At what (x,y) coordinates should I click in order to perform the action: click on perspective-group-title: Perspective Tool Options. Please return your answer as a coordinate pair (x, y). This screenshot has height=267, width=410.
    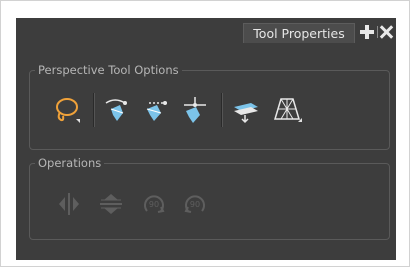
    Looking at the image, I should click on (108, 70).